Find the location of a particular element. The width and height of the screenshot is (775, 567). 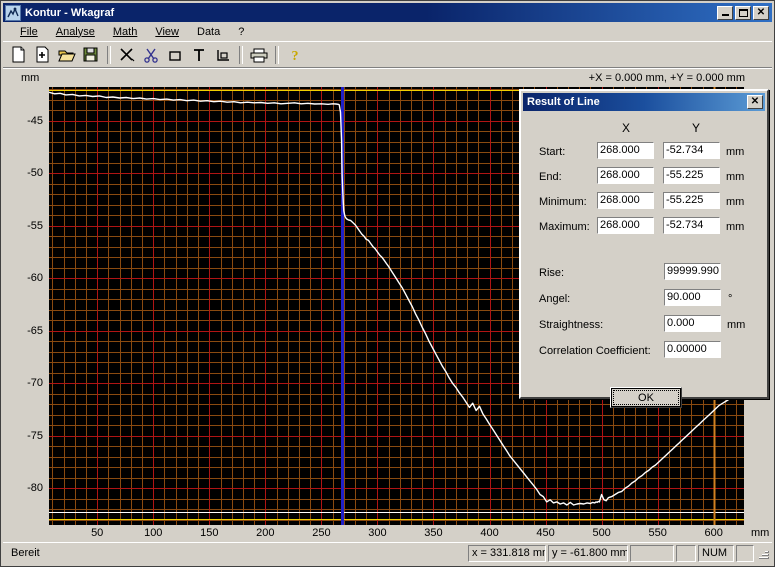

y-axis-tick-labels: -45 -50 -55 -60 -65 -70 -75 -80 is located at coordinates (25, 306).